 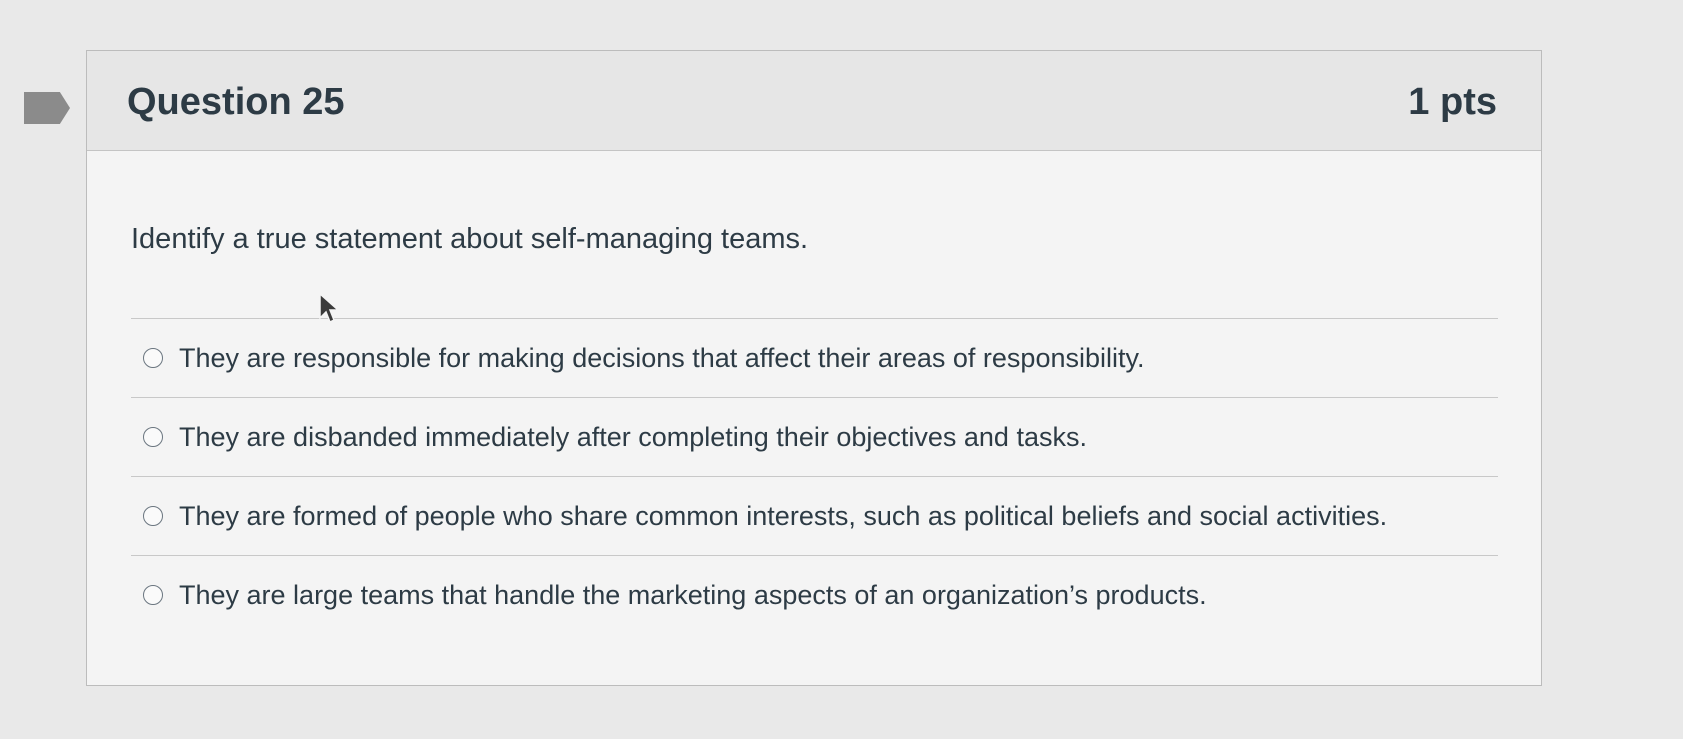 I want to click on question-header: Question 25 1 pts, so click(x=814, y=101).